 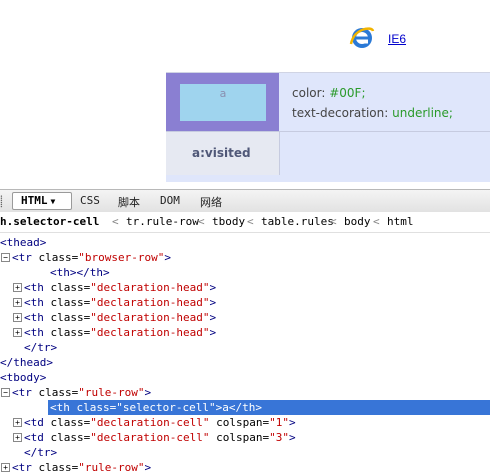 I want to click on internet-explorer-icon, so click(x=362, y=37).